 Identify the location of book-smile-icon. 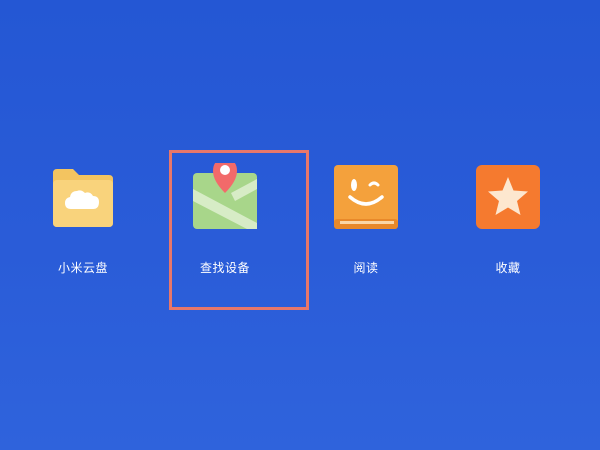
(366, 197).